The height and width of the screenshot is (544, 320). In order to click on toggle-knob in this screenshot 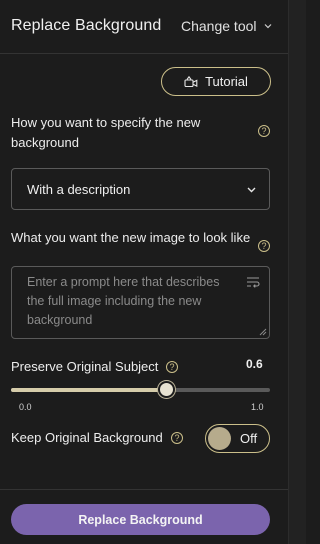, I will do `click(219, 438)`.